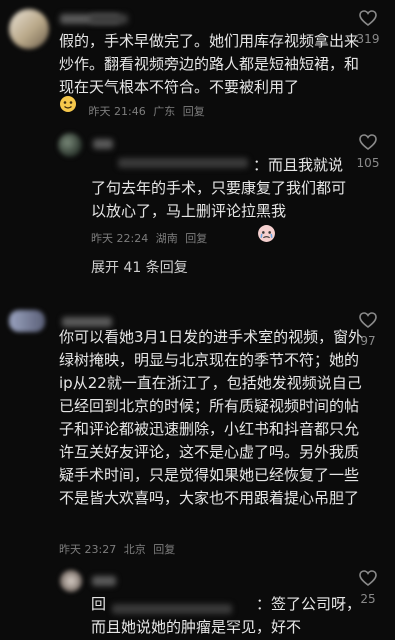 This screenshot has height=640, width=395. What do you see at coordinates (120, 238) in the screenshot?
I see `comment-time: 昨天 22:24` at bounding box center [120, 238].